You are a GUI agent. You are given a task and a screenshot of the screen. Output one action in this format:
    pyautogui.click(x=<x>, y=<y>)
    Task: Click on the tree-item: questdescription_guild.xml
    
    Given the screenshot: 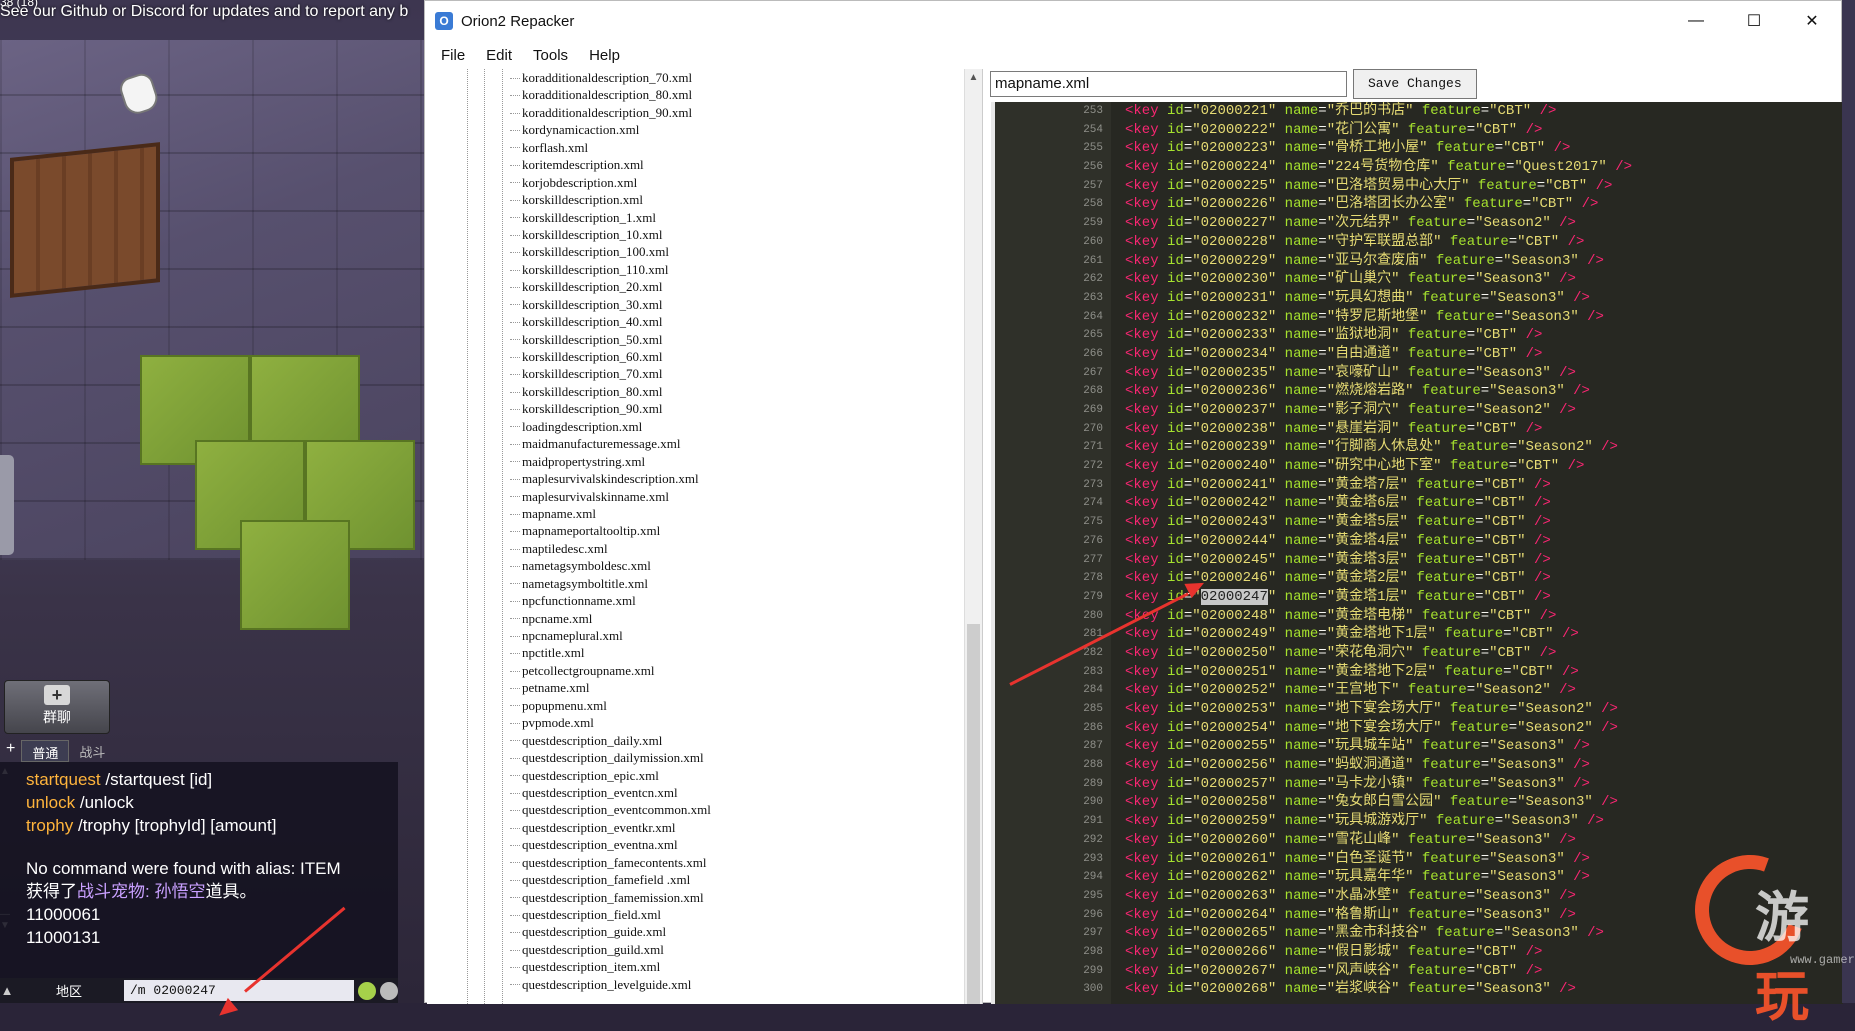 What is the action you would take?
    pyautogui.click(x=610, y=949)
    